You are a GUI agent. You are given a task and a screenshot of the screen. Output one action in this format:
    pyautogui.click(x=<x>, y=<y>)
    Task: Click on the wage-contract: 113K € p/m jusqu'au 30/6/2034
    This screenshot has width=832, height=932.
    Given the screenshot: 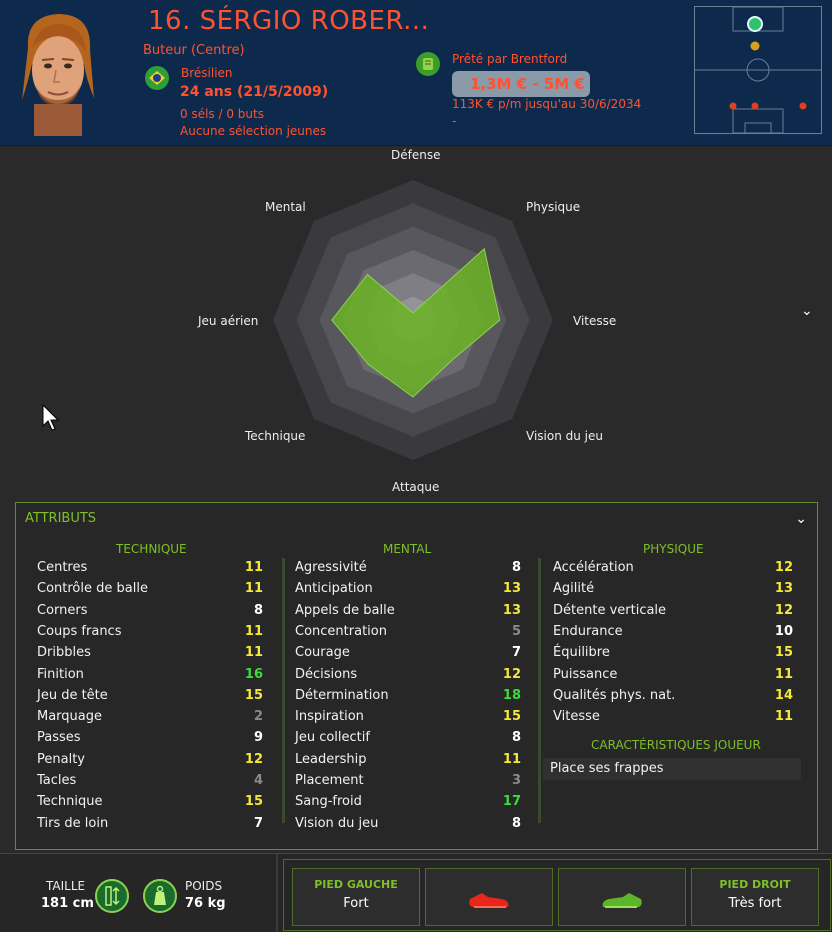 What is the action you would take?
    pyautogui.click(x=547, y=104)
    